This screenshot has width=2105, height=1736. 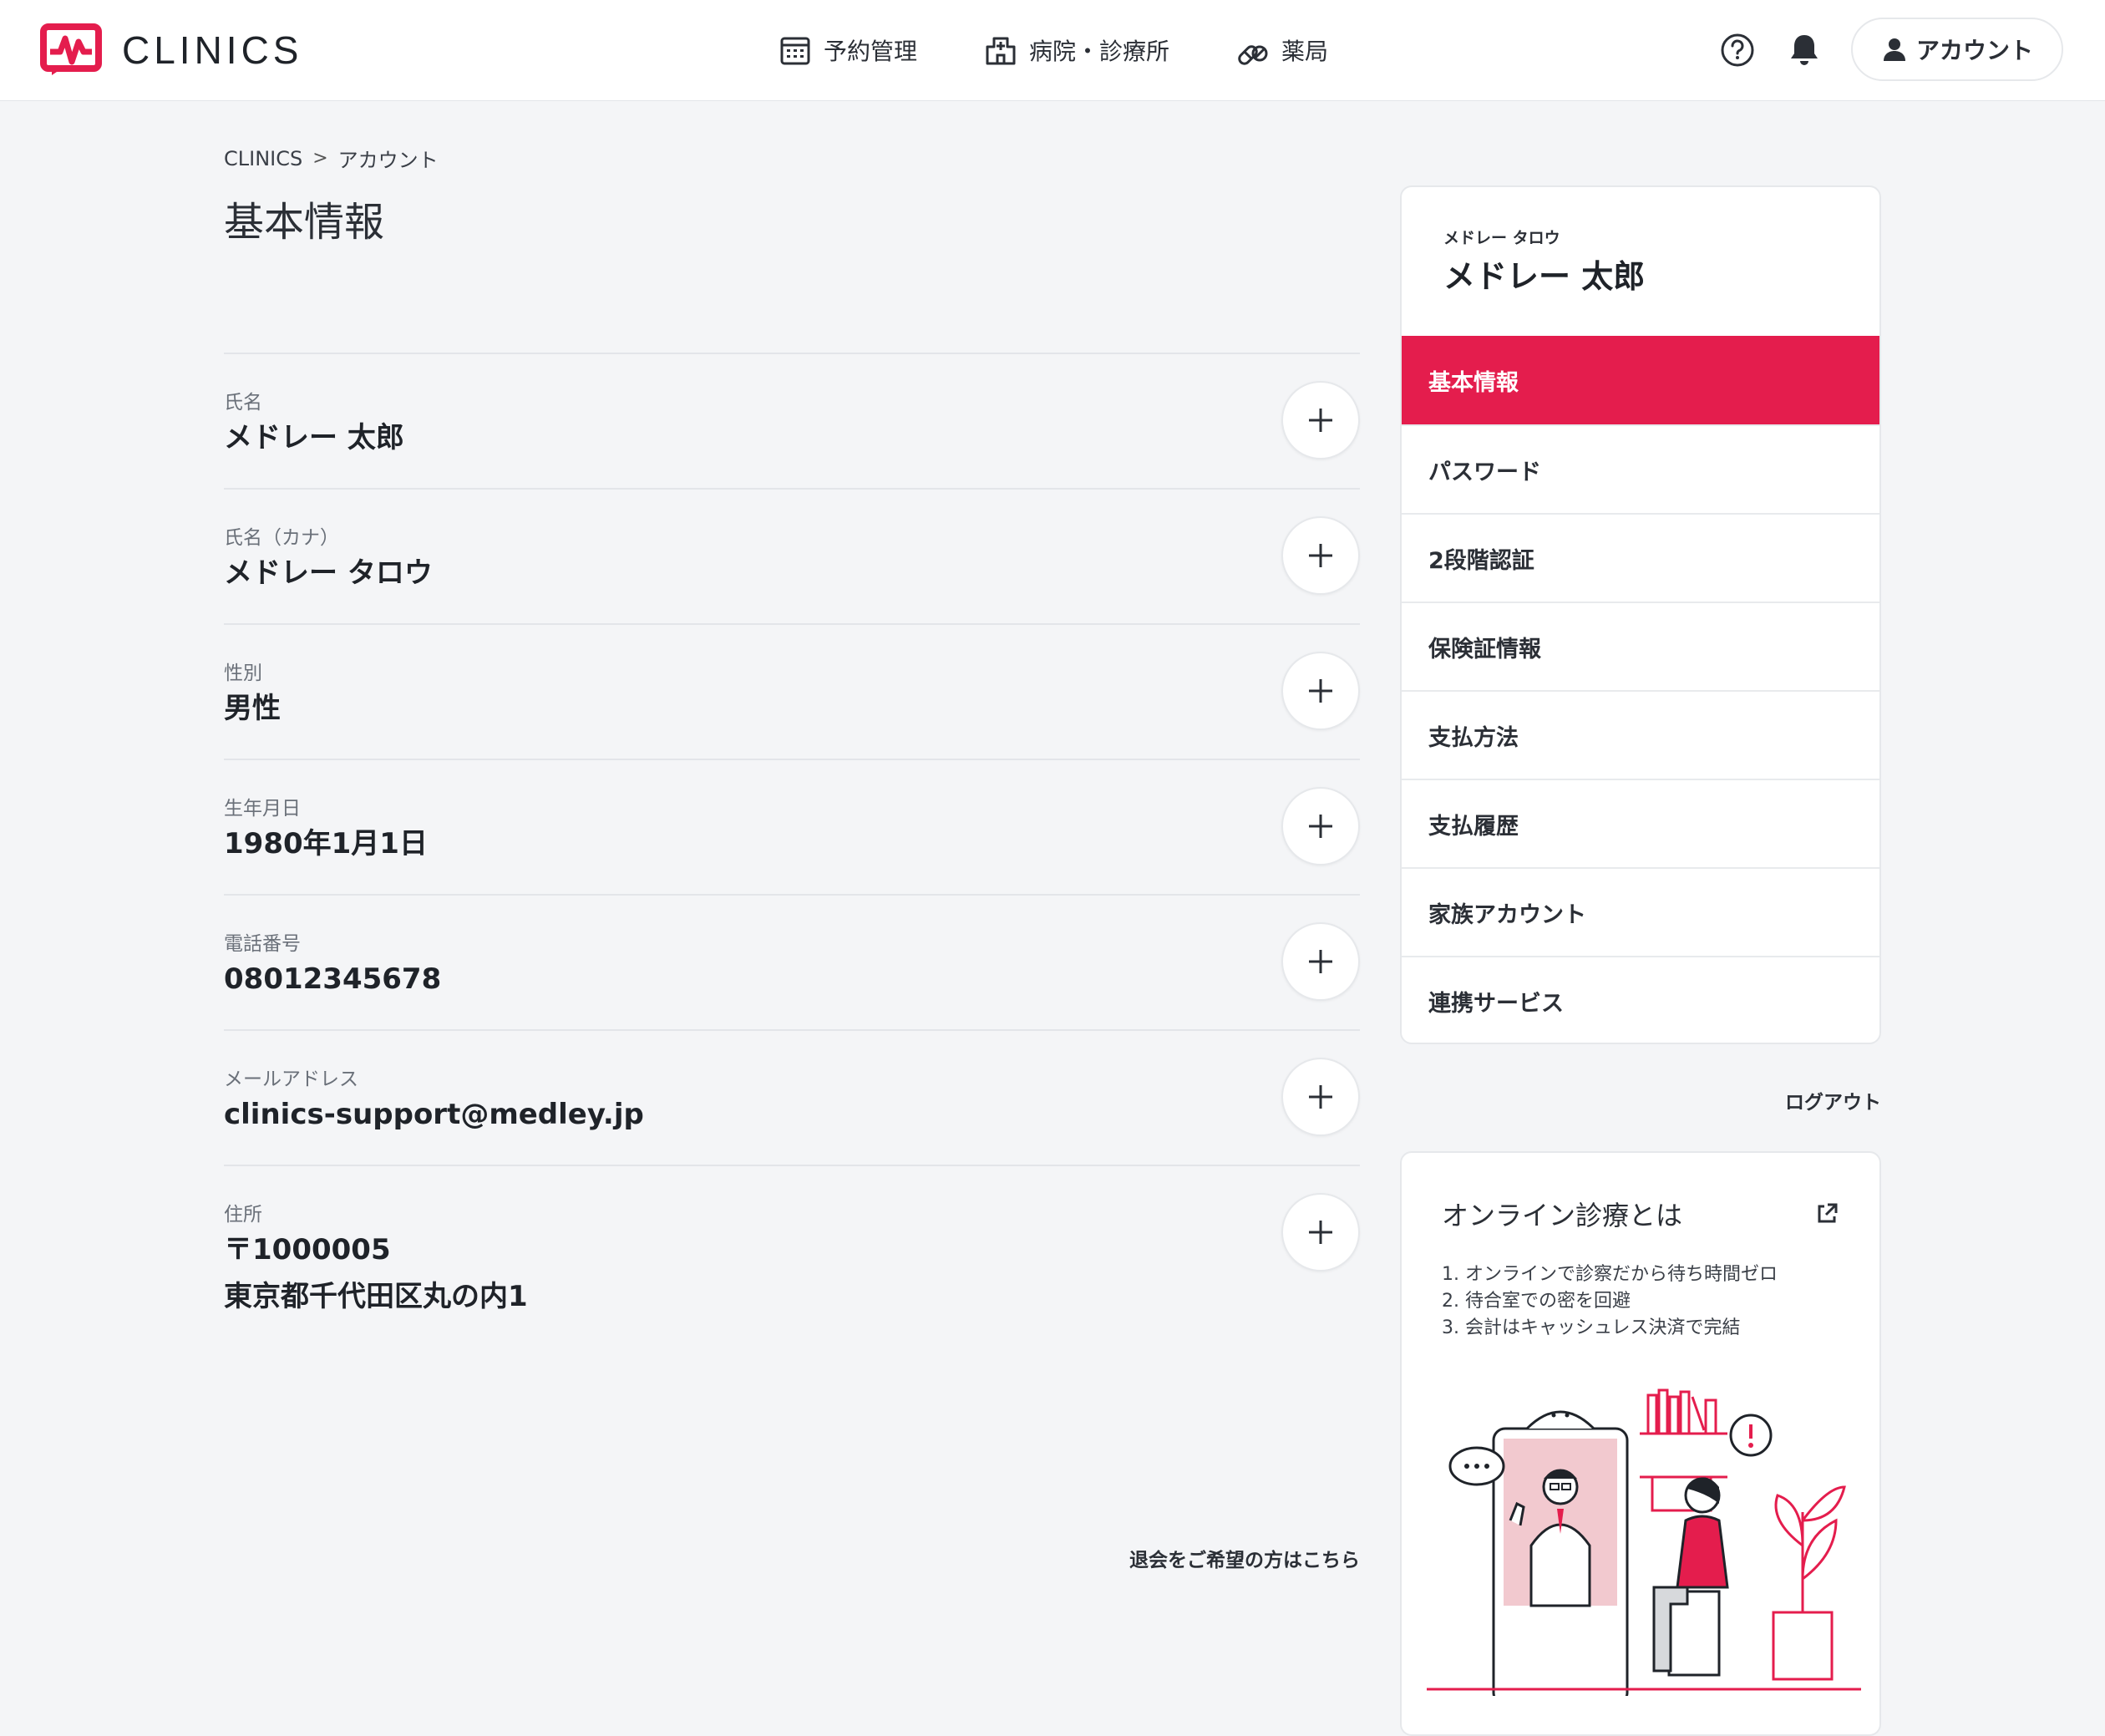 I want to click on field-label: 氏名（カナ）, so click(x=281, y=538).